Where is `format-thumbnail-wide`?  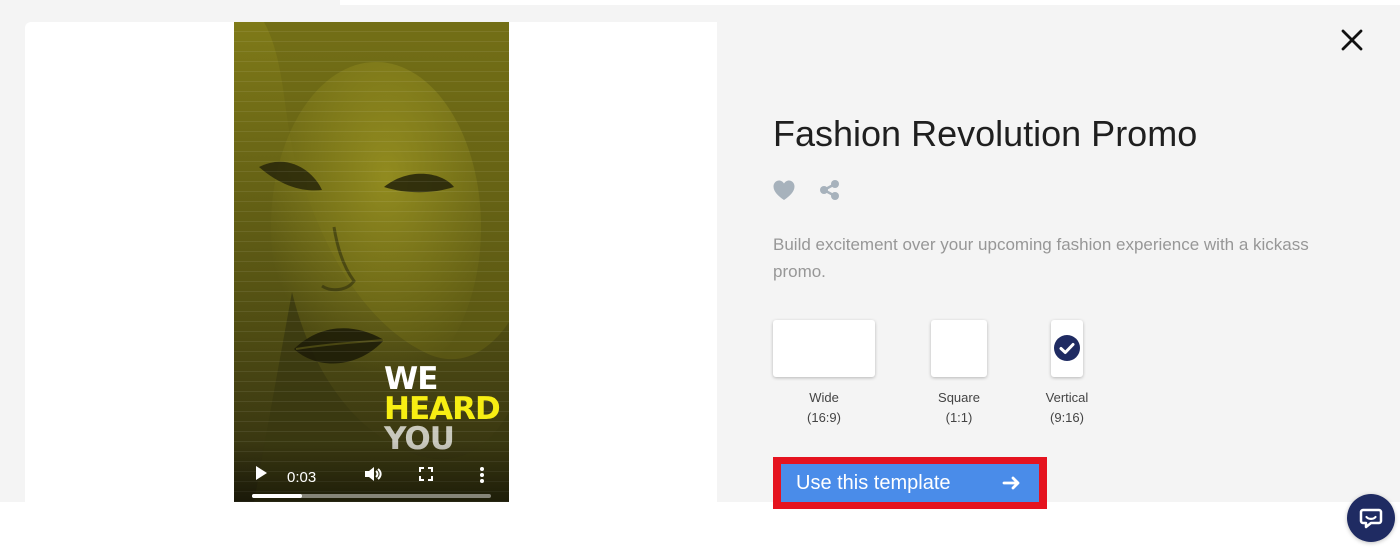
format-thumbnail-wide is located at coordinates (824, 348).